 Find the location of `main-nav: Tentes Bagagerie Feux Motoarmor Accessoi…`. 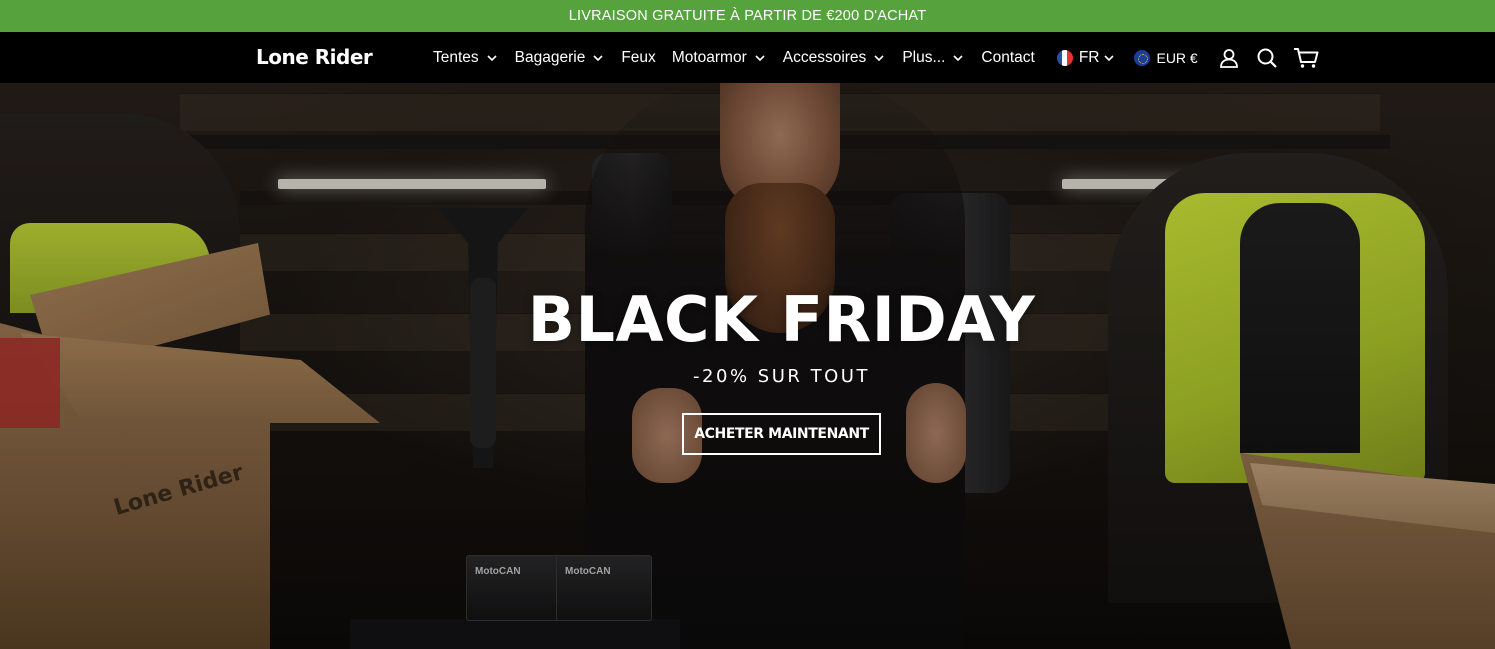

main-nav: Tentes Bagagerie Feux Motoarmor Accessoi… is located at coordinates (815, 57).